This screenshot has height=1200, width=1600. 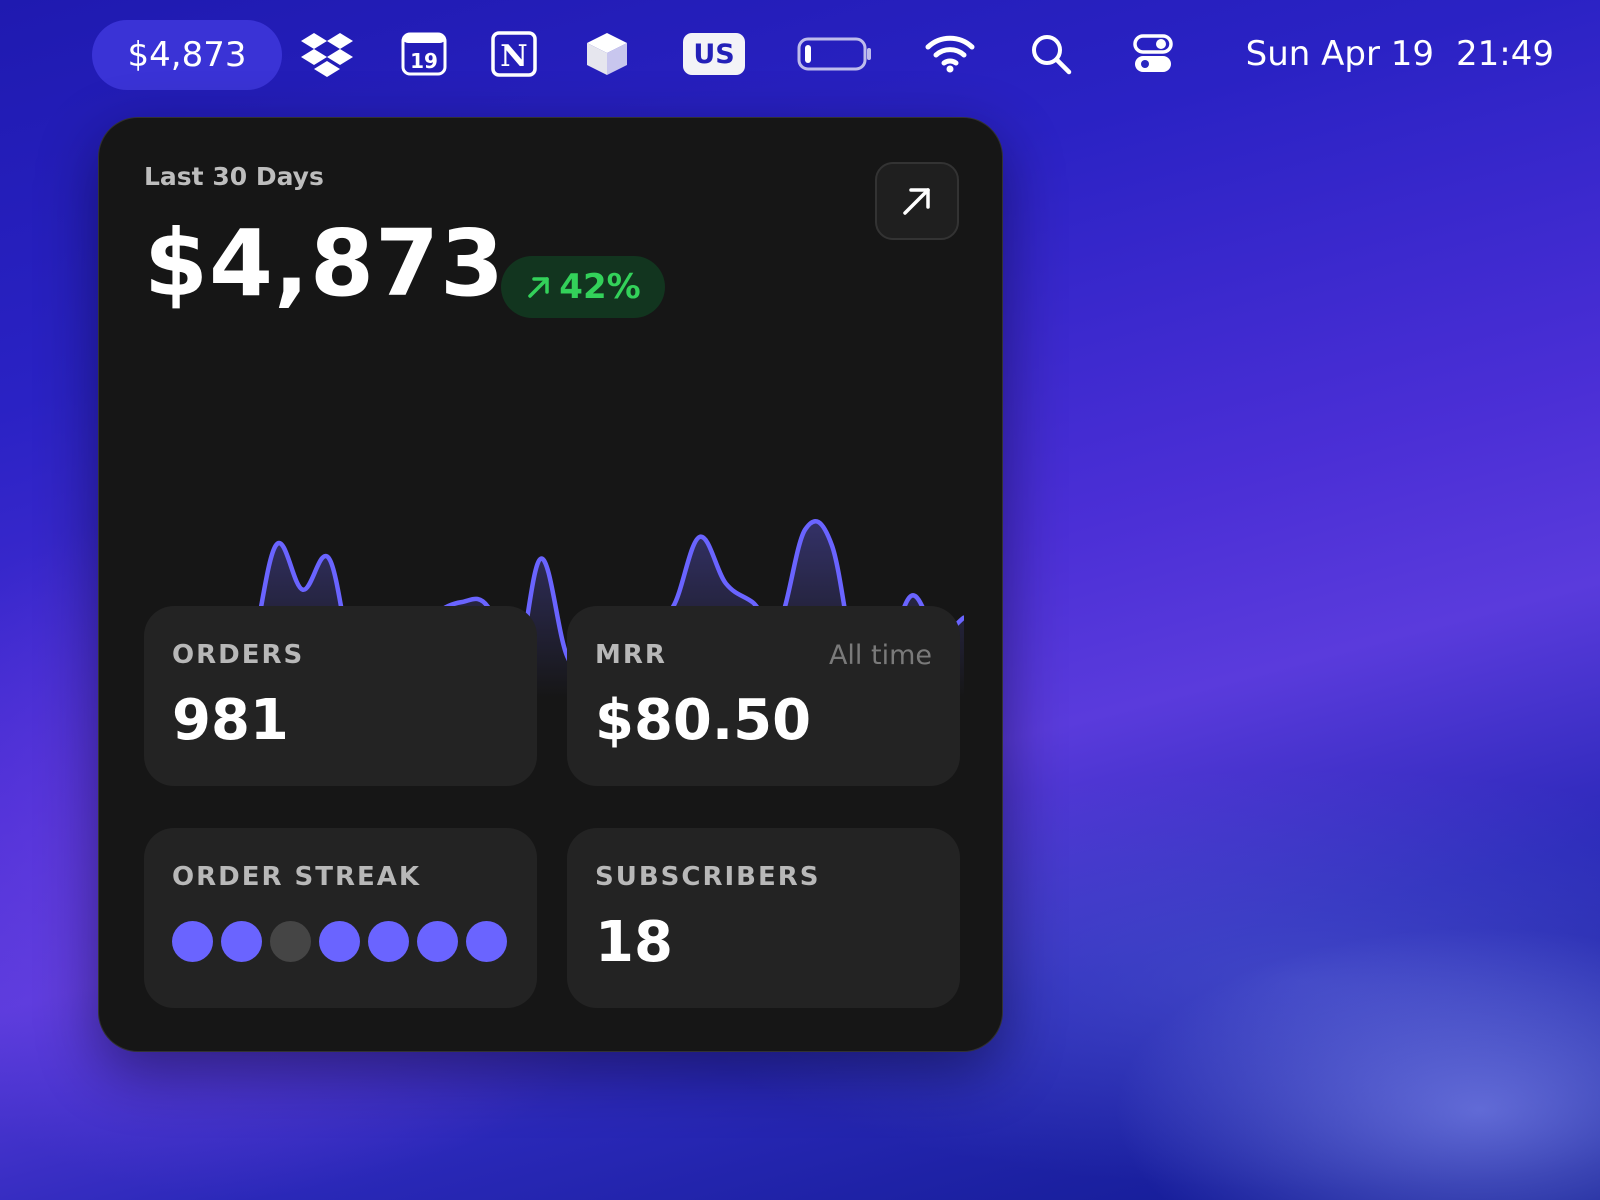 What do you see at coordinates (703, 720) in the screenshot?
I see `mrr-value: $80.50` at bounding box center [703, 720].